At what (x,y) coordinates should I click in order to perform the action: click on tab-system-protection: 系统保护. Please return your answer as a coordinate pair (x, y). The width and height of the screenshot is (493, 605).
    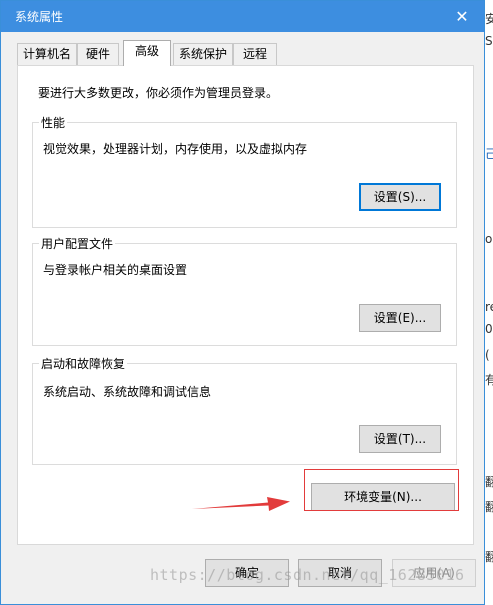
    Looking at the image, I should click on (203, 54).